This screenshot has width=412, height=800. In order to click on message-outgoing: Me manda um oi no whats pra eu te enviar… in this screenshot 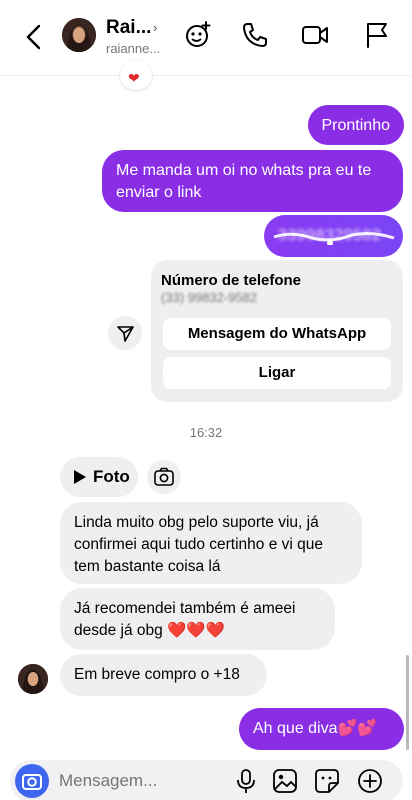, I will do `click(252, 181)`.